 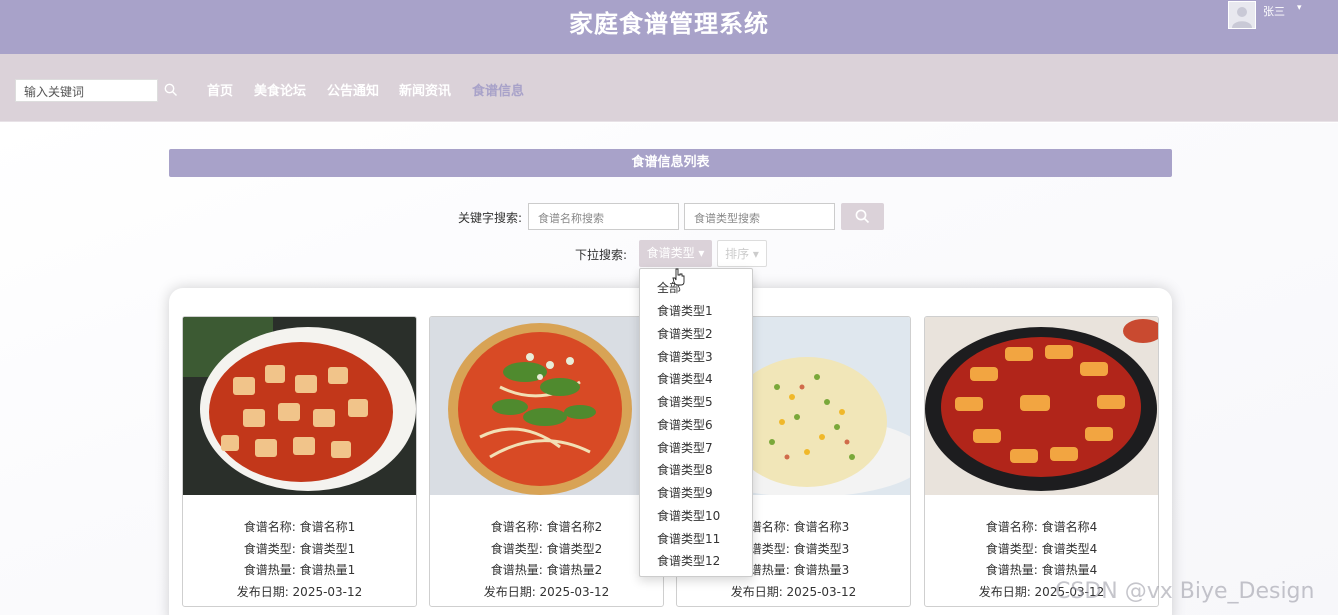 I want to click on recipe-type-dropdown: 食谱类型 ▾, so click(x=675, y=253).